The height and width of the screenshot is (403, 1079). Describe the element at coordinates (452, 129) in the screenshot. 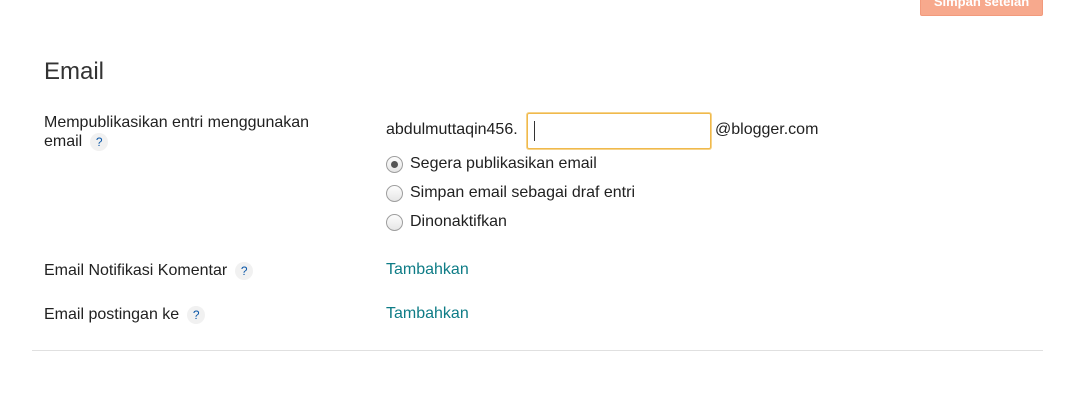

I see `email-prefix: abdulmuttaqin456.` at that location.